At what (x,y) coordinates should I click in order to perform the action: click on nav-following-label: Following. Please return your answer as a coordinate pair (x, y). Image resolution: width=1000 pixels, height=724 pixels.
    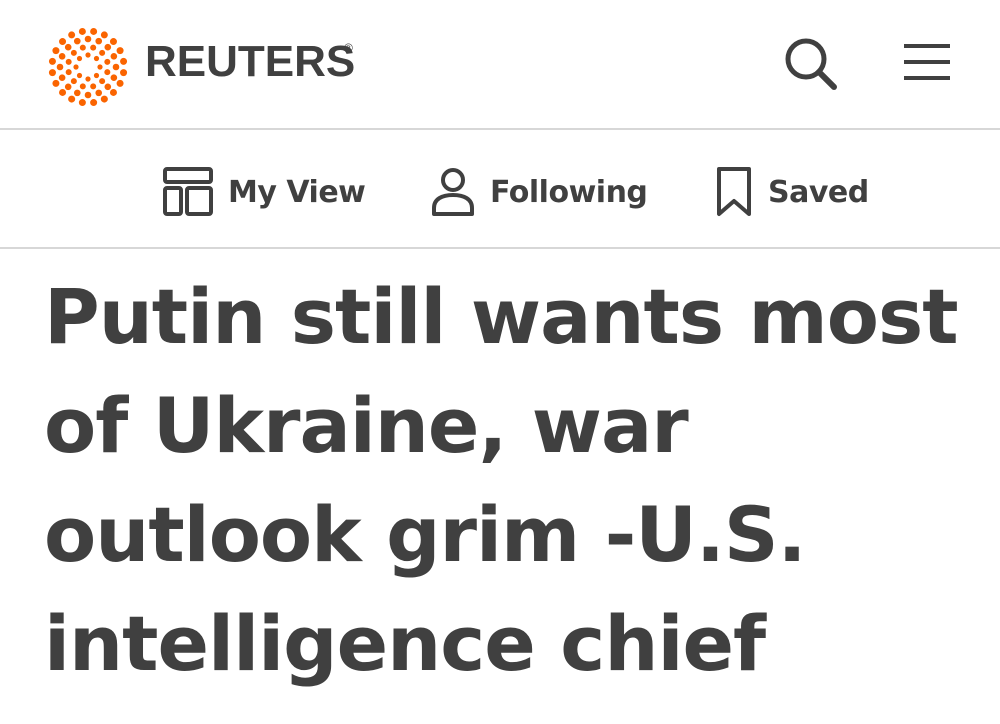
    Looking at the image, I should click on (569, 192).